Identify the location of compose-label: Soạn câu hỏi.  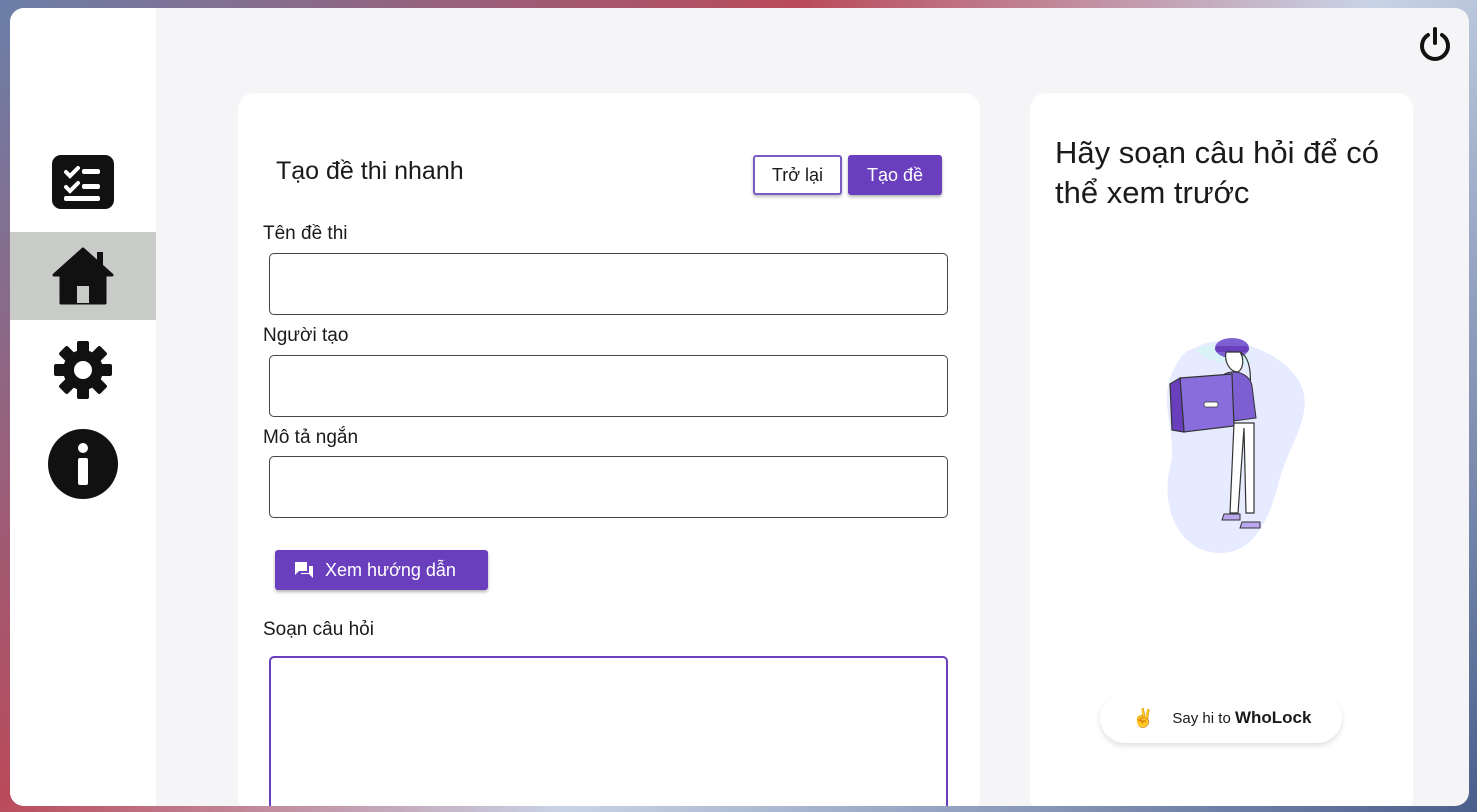
(318, 629).